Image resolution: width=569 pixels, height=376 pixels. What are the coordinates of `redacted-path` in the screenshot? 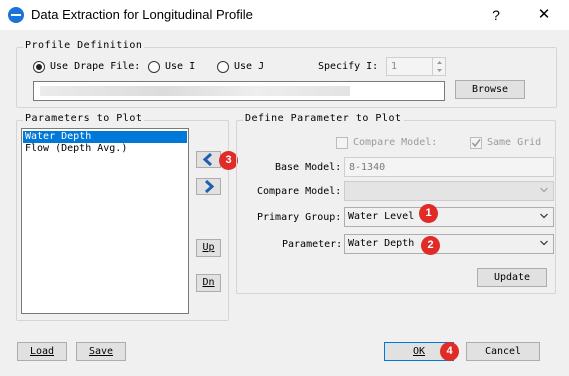 It's located at (195, 91).